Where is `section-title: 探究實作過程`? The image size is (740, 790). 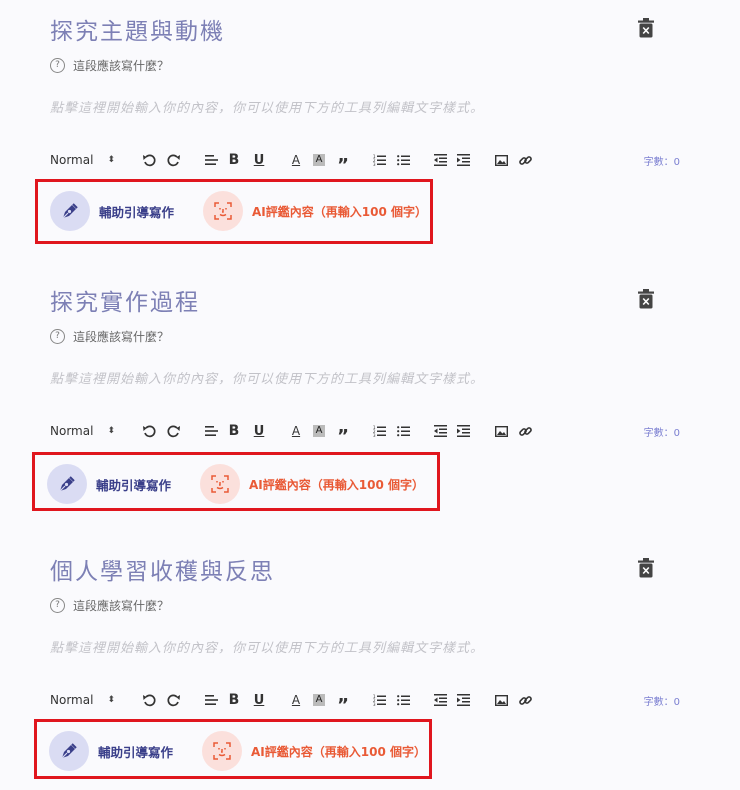 section-title: 探究實作過程 is located at coordinates (125, 303).